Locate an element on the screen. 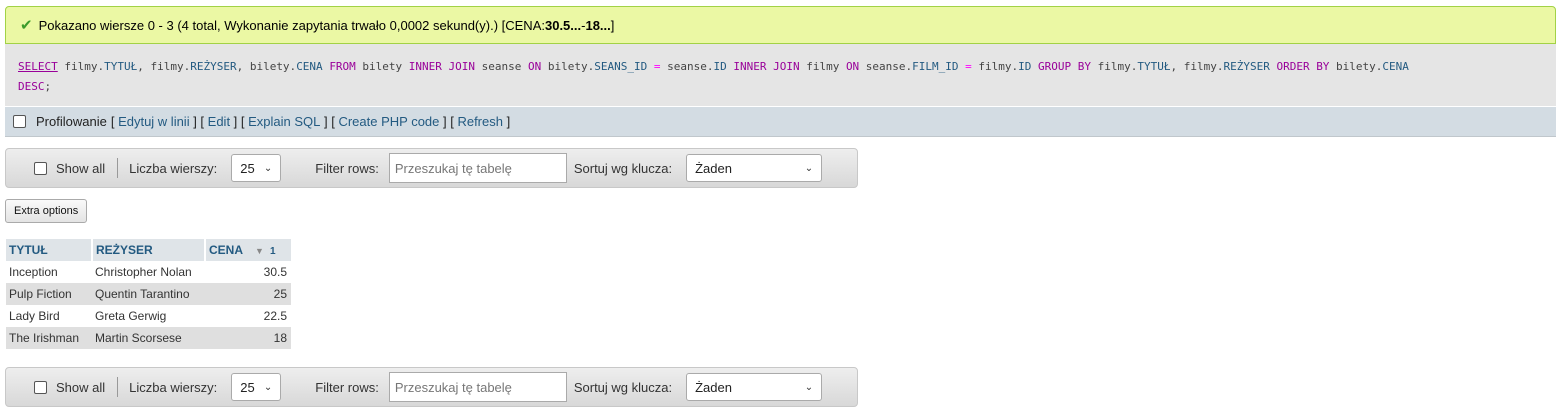 This screenshot has width=1561, height=415. column-header-title: TYTUŁ is located at coordinates (49, 250).